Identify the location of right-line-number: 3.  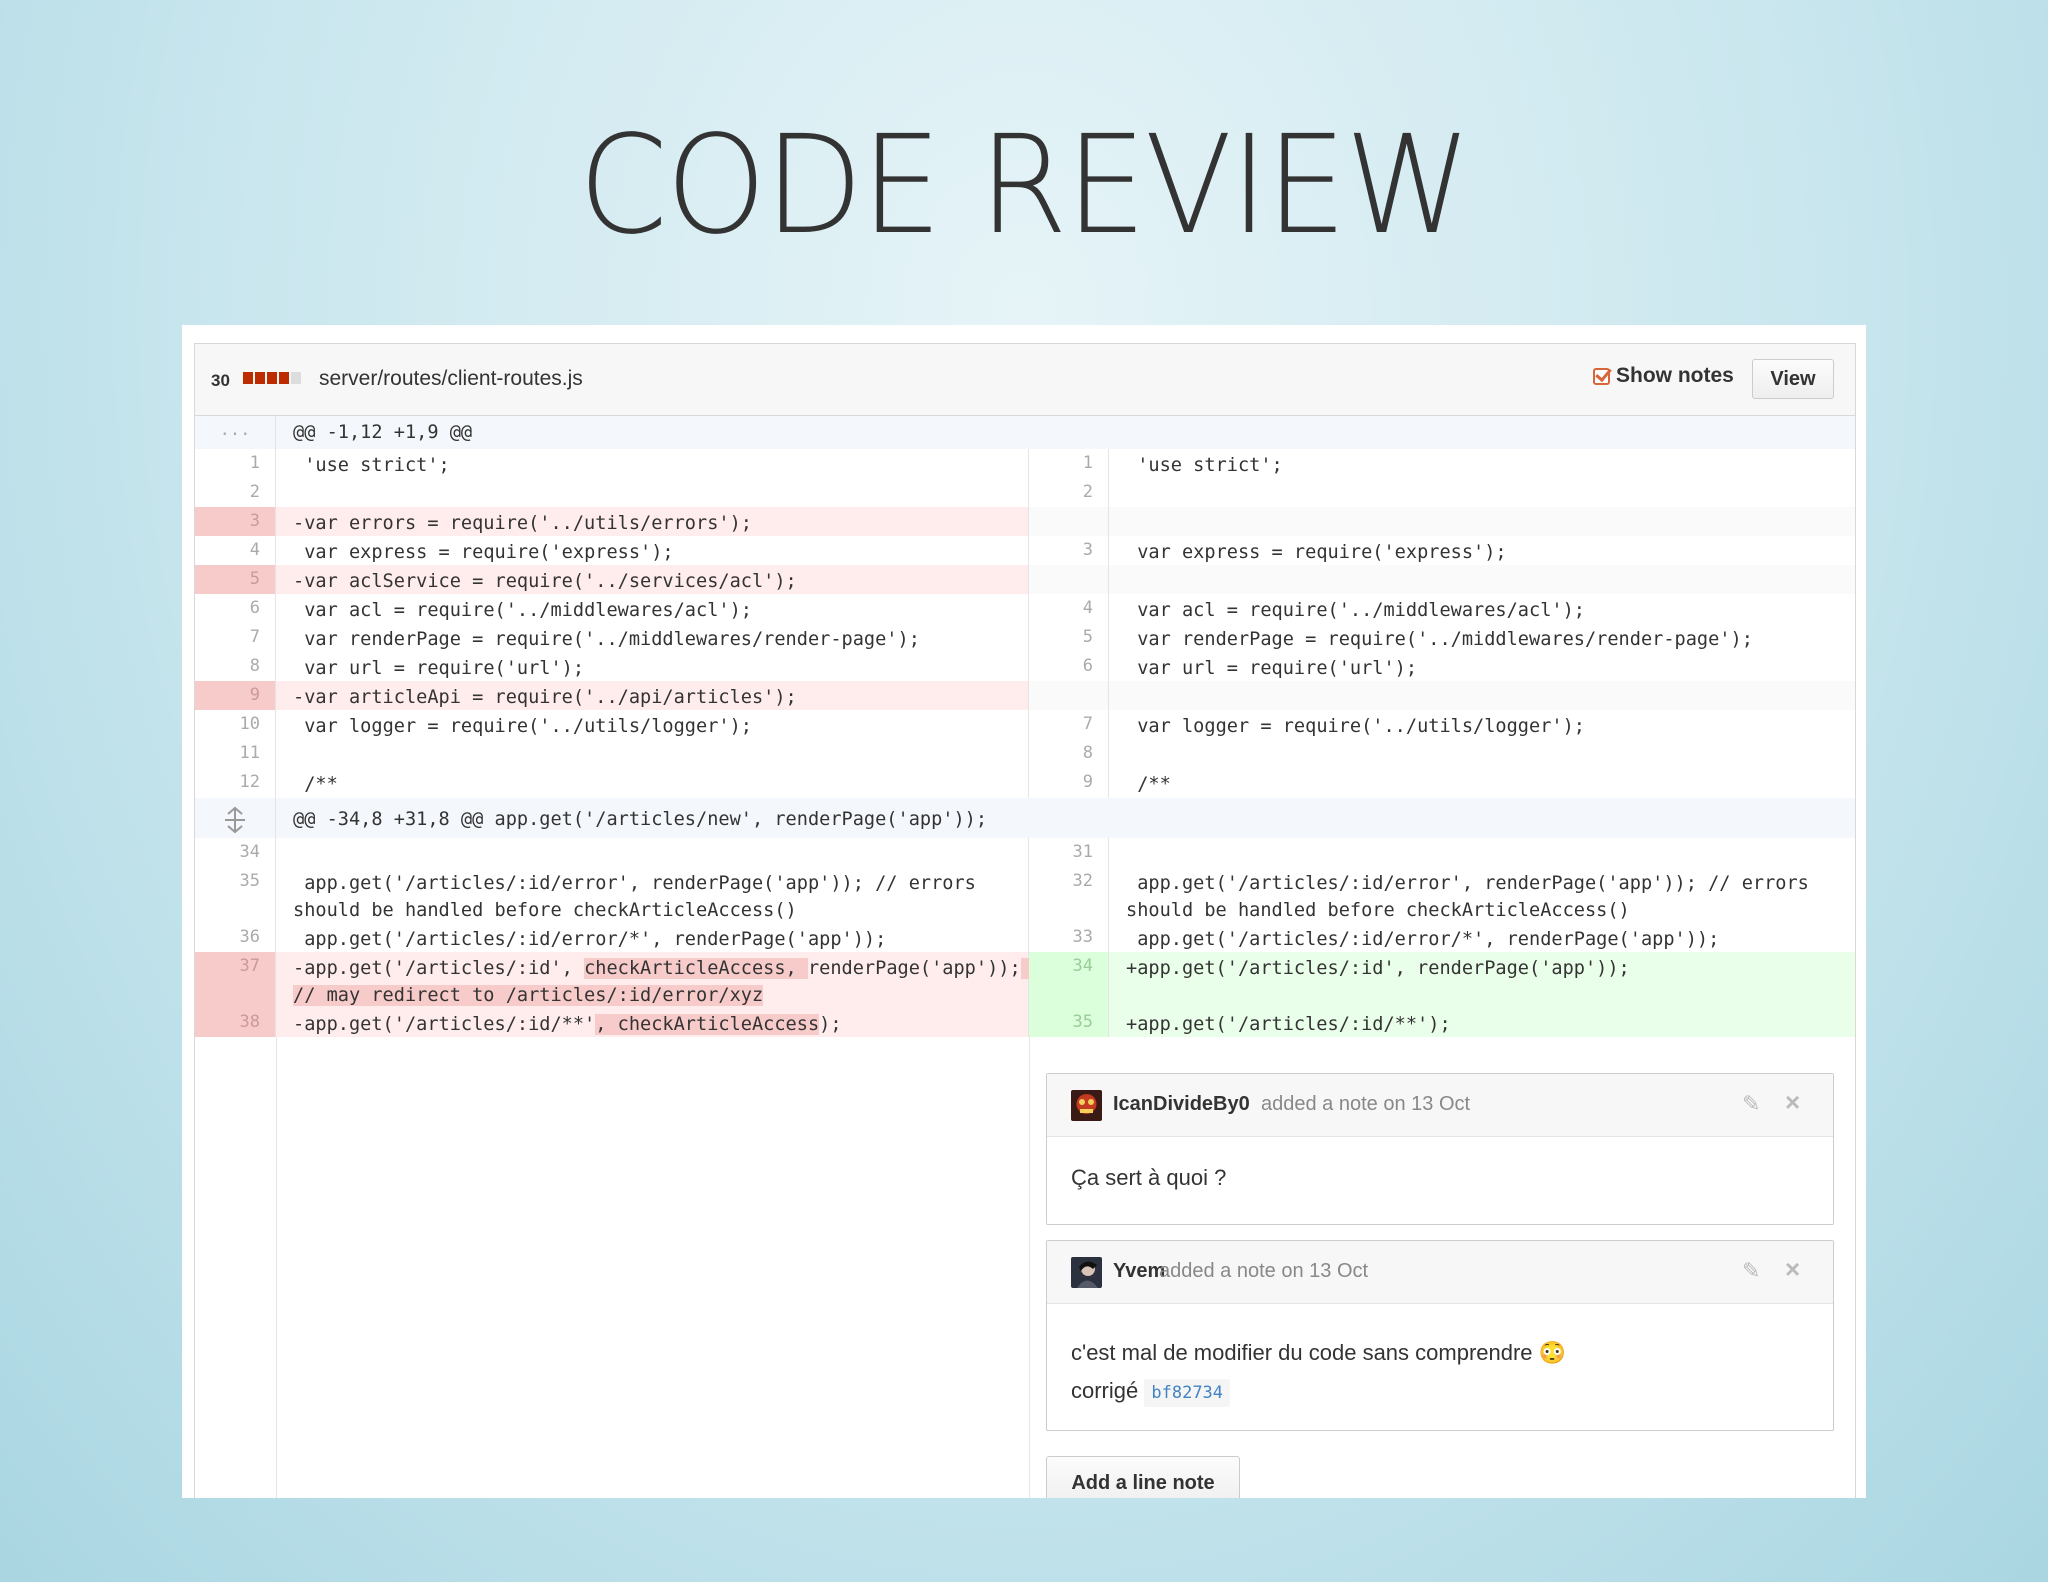
(1069, 550).